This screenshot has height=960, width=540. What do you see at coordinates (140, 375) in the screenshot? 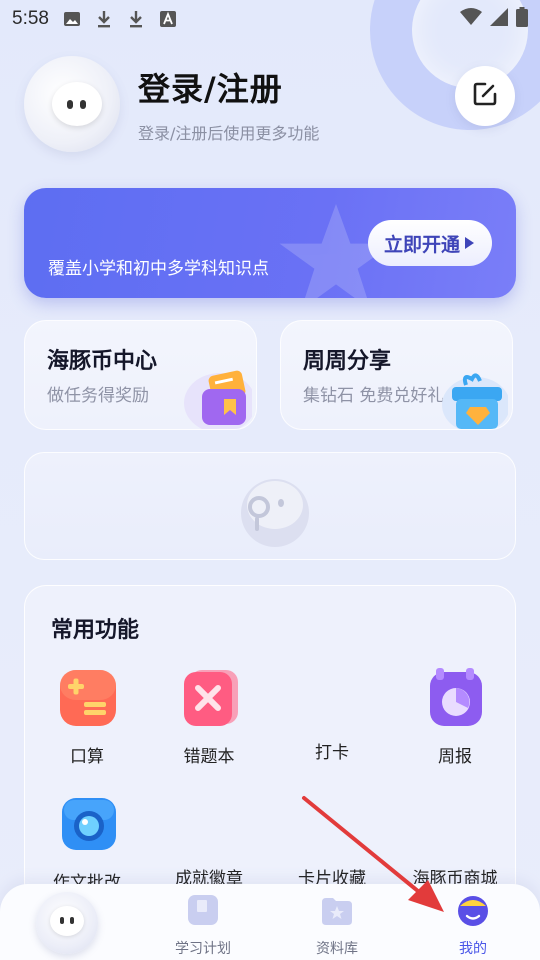
I see `dolphin-coin-center-card: 海豚币中心 做任务得奖励` at bounding box center [140, 375].